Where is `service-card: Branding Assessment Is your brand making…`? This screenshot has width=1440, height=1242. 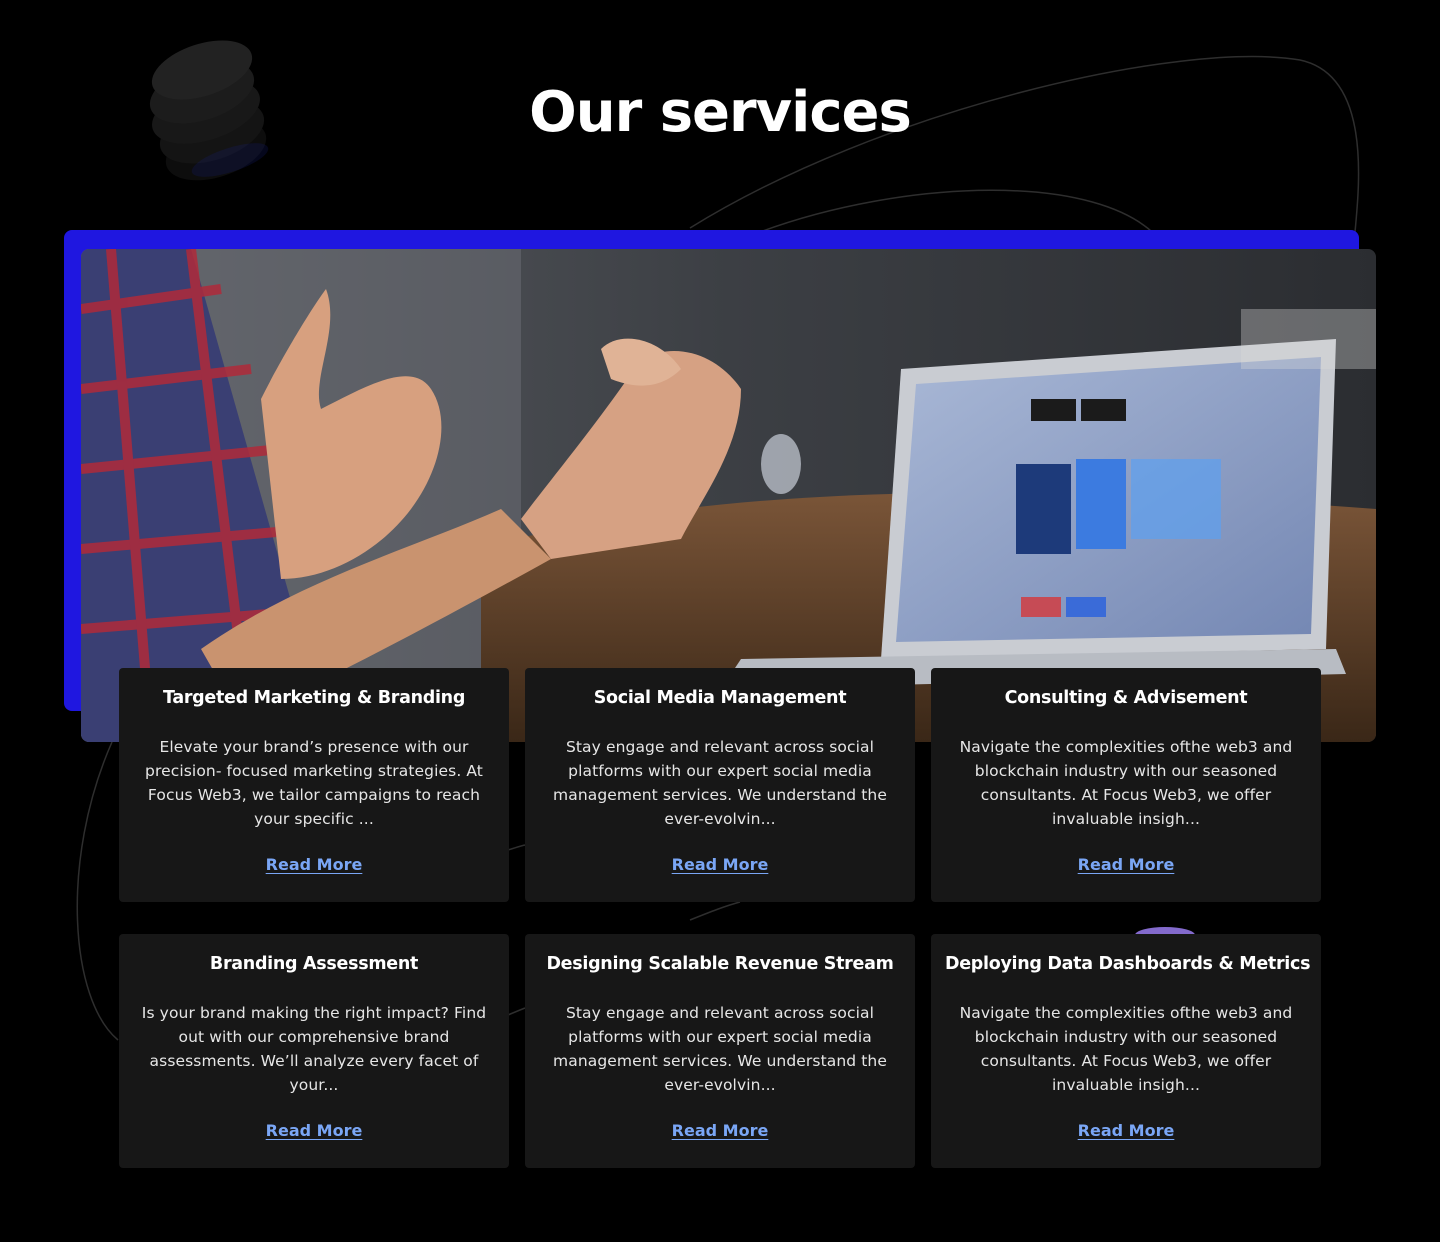 service-card: Branding Assessment Is your brand making… is located at coordinates (314, 1051).